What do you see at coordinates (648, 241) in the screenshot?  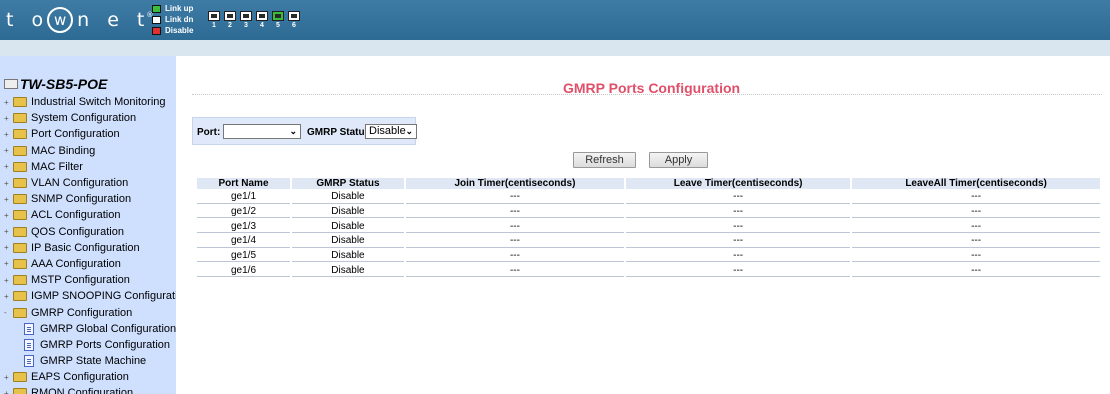 I see `table-row: ge1/4 Disable --- --- ---` at bounding box center [648, 241].